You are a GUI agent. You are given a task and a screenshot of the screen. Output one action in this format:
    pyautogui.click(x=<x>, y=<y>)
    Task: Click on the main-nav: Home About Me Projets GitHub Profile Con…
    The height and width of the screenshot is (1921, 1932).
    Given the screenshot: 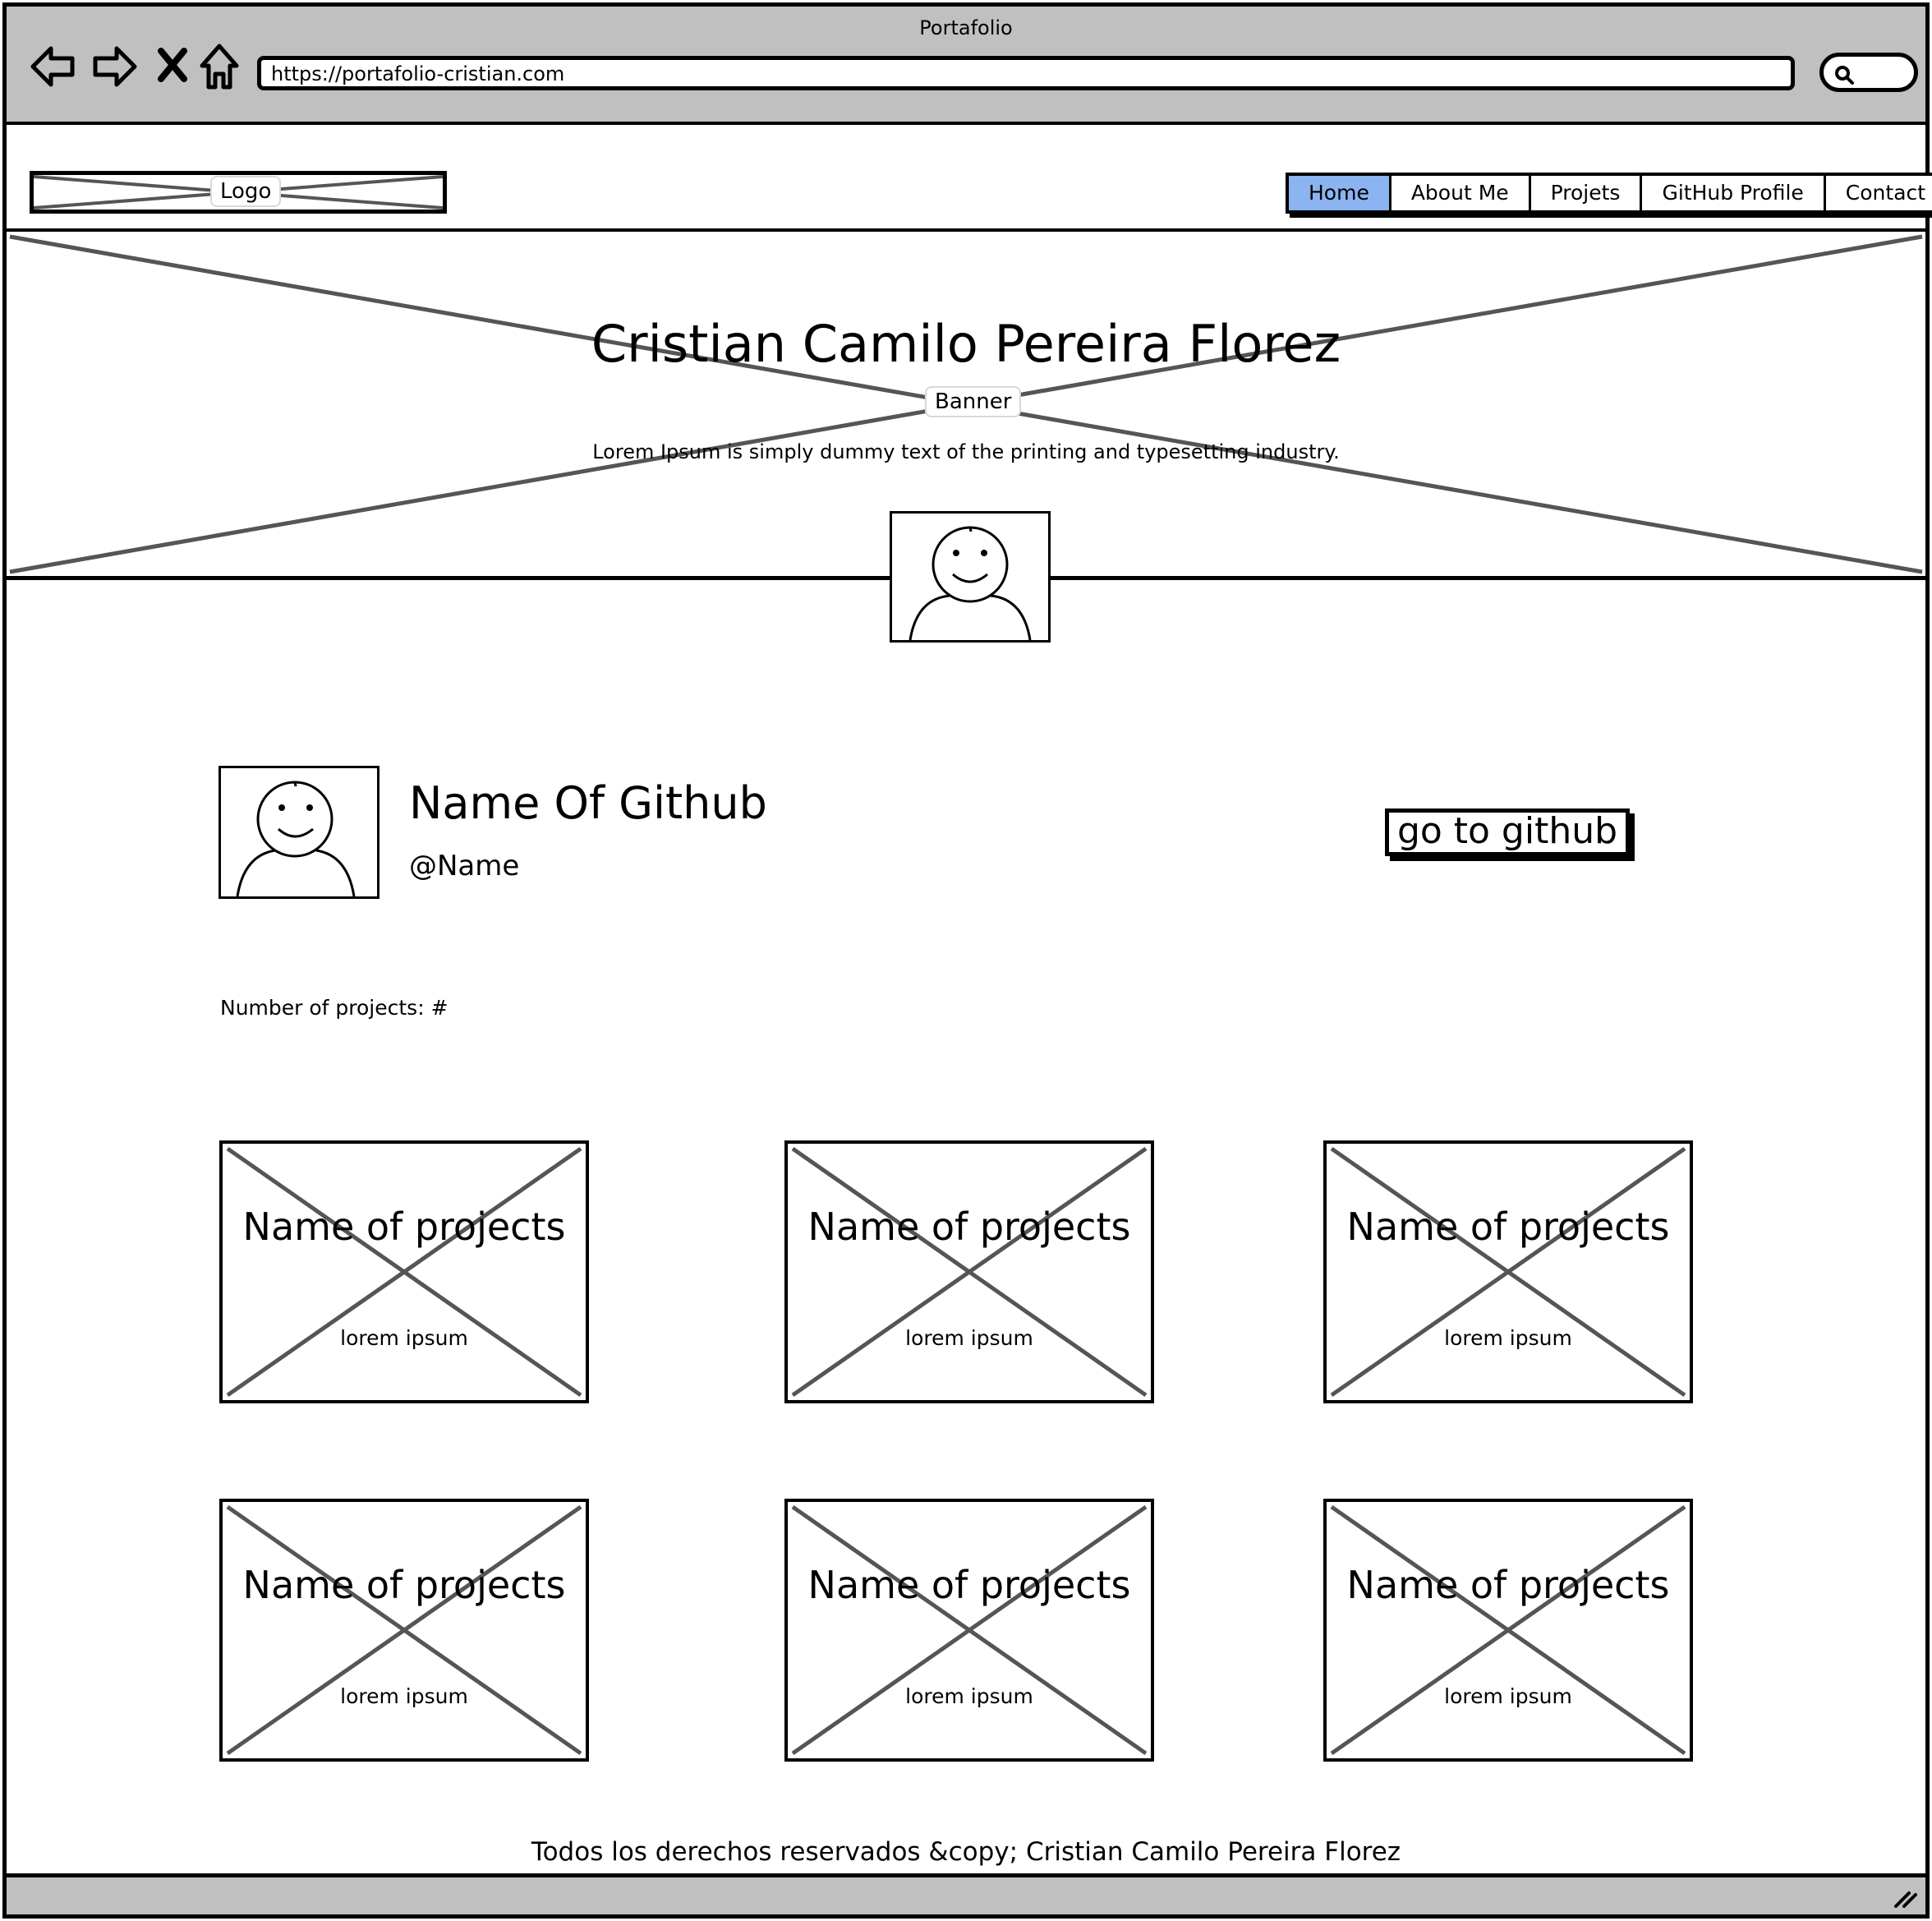 What is the action you would take?
    pyautogui.click(x=1609, y=193)
    